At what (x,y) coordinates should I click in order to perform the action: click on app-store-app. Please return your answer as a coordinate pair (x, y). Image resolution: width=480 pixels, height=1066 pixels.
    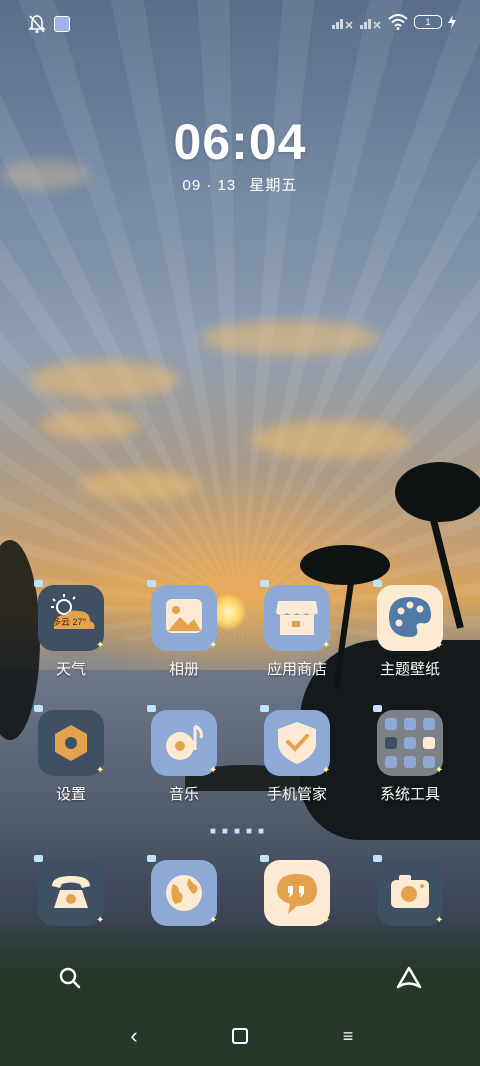
    Looking at the image, I should click on (297, 618).